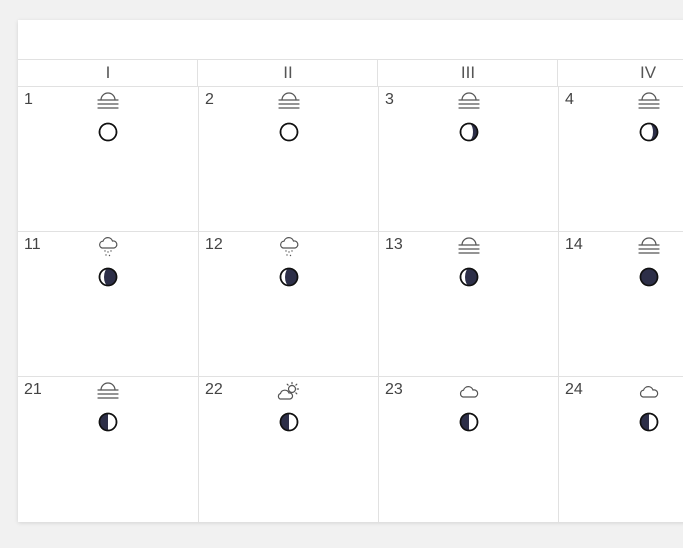 The height and width of the screenshot is (548, 683). Describe the element at coordinates (620, 73) in the screenshot. I see `column-header: IV` at that location.